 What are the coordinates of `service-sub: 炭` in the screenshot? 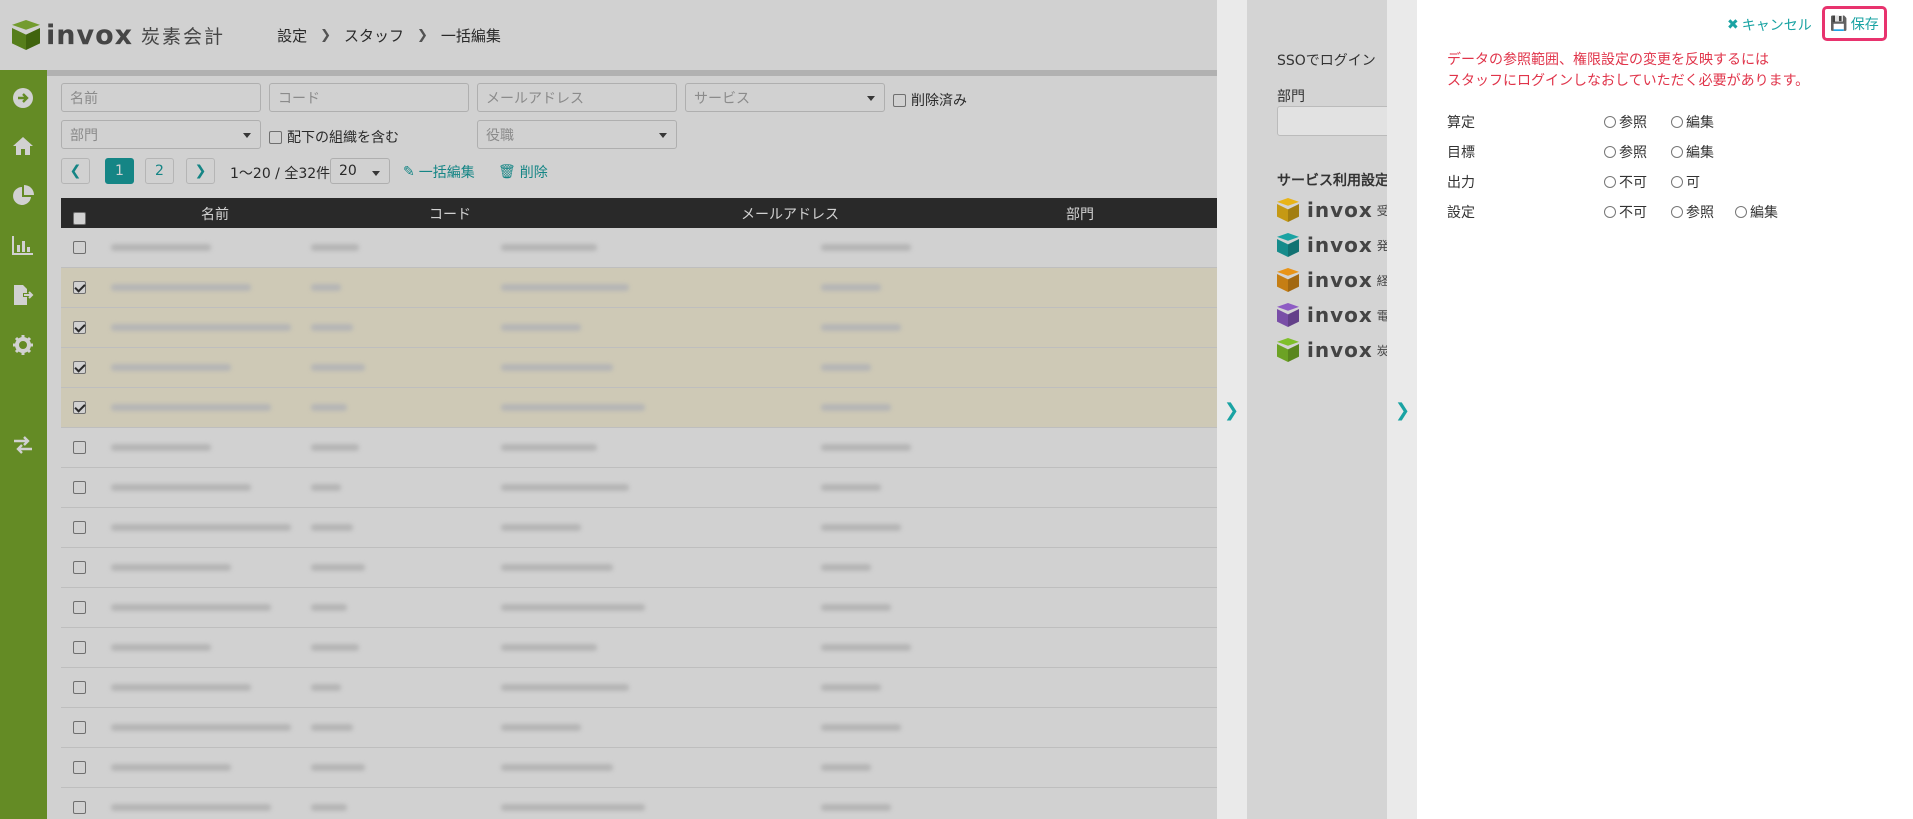 It's located at (1381, 350).